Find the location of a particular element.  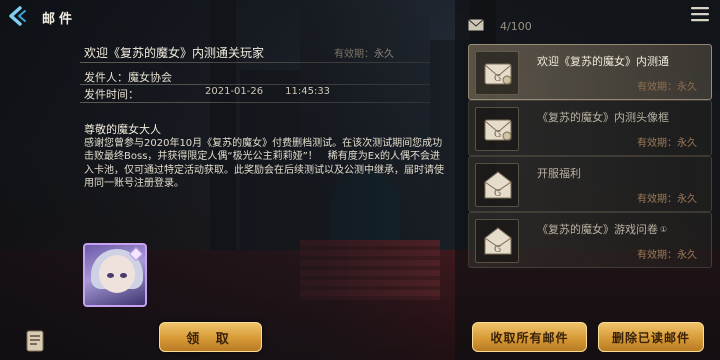

mail-item-title: 《复苏的魔女》内测头像框 is located at coordinates (603, 117).